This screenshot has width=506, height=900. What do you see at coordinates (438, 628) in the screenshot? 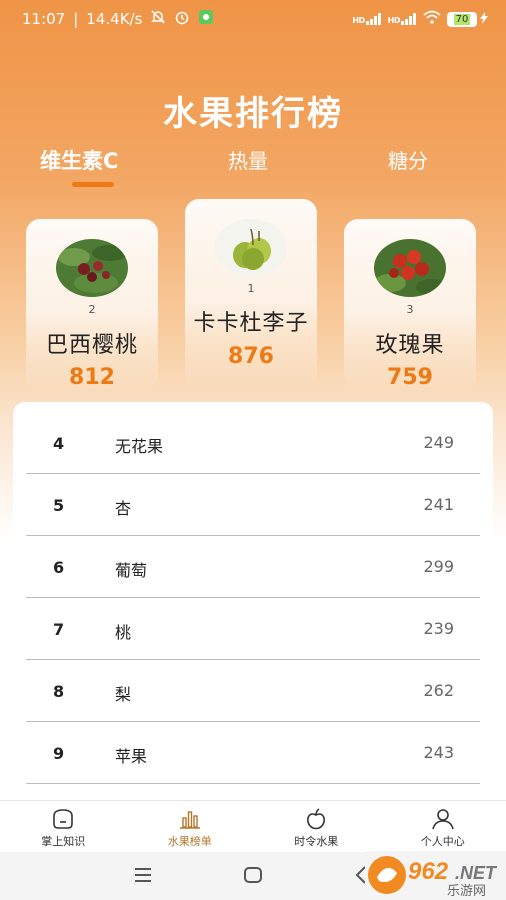
I see `row-value: 239` at bounding box center [438, 628].